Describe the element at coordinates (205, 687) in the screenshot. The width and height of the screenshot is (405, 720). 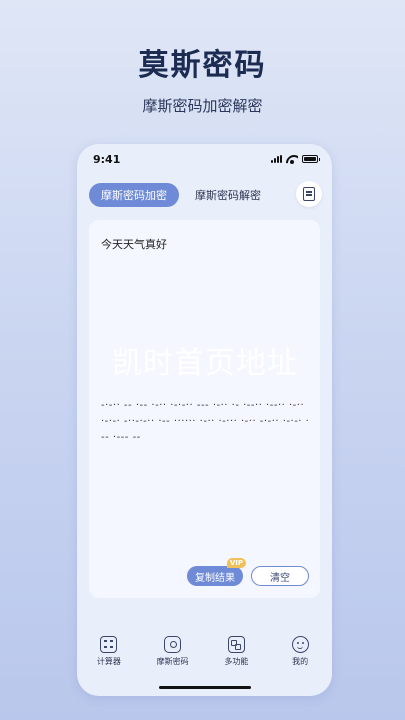
I see `home-indicator` at that location.